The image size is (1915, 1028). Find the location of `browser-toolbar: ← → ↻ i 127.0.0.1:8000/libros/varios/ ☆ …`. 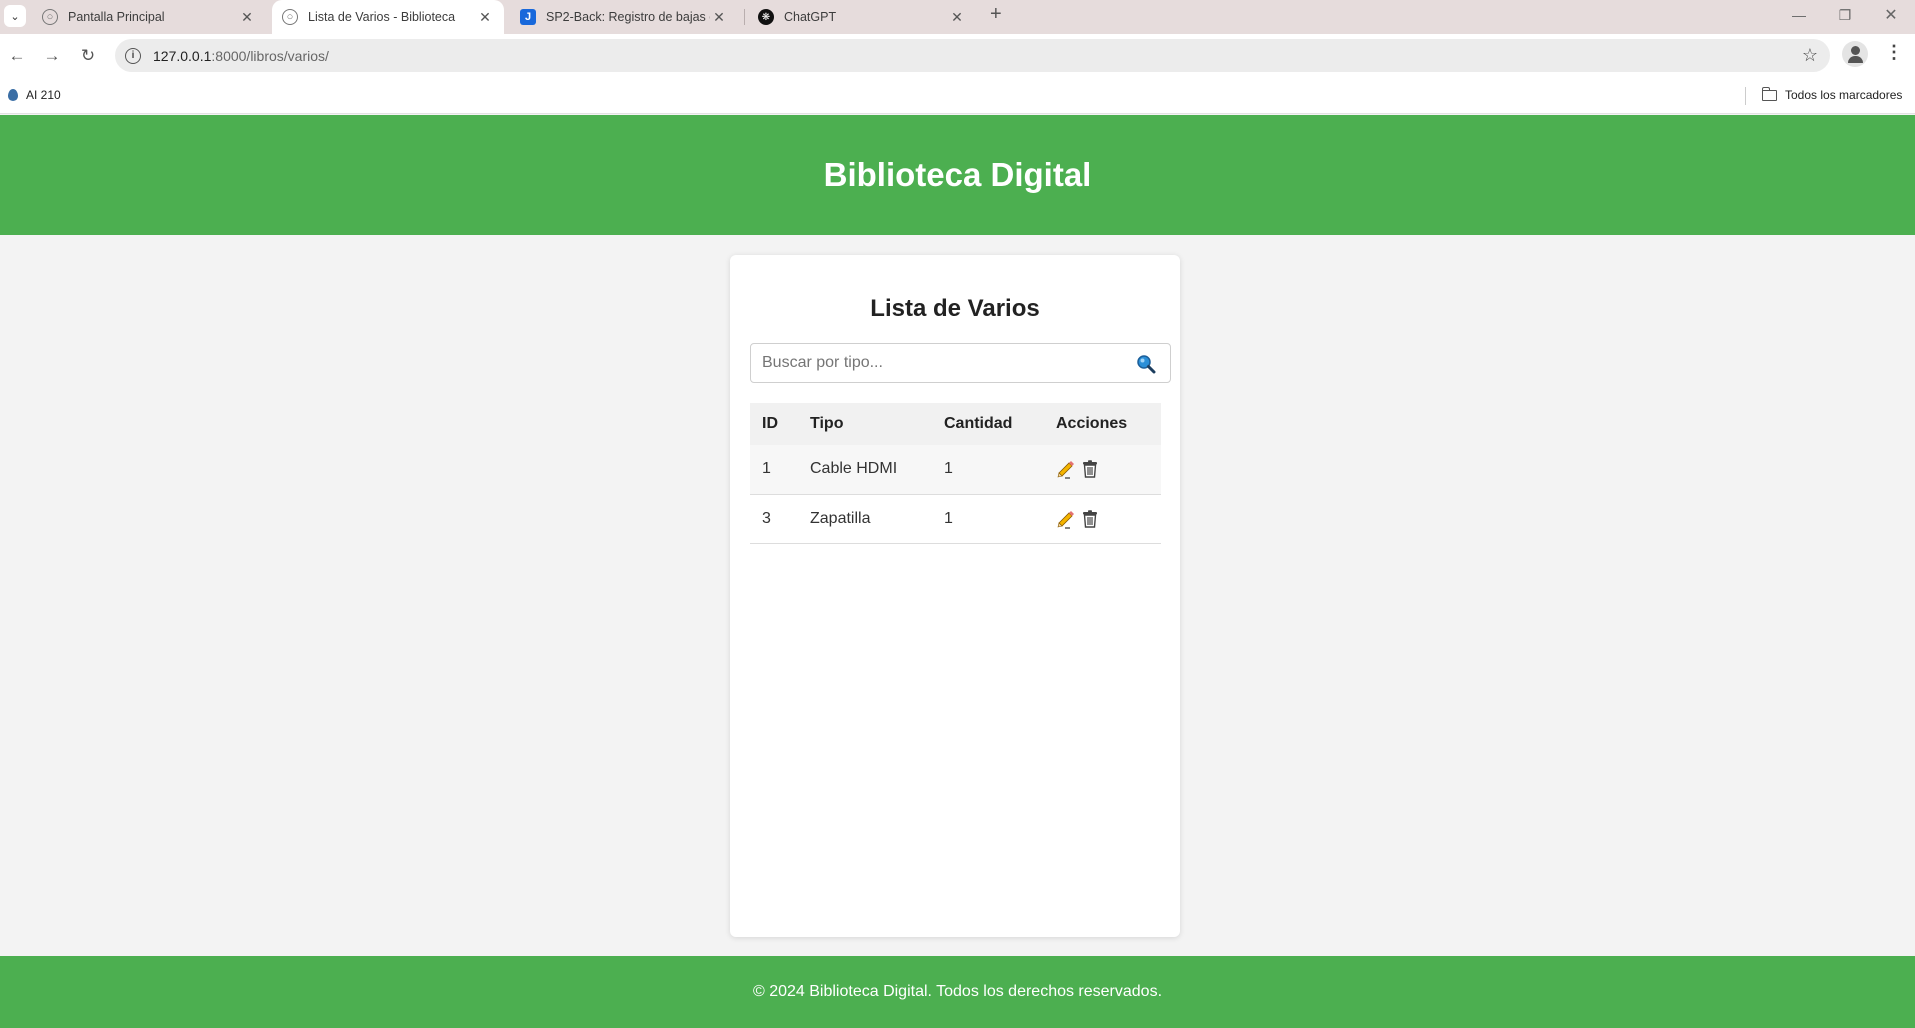

browser-toolbar: ← → ↻ i 127.0.0.1:8000/libros/varios/ ☆ … is located at coordinates (957, 56).